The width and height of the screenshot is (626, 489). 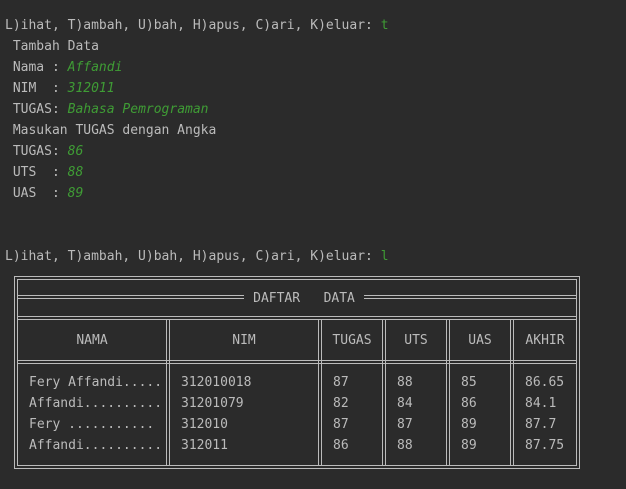 I want to click on tugas-score-label: TUGAS:, so click(x=36, y=151).